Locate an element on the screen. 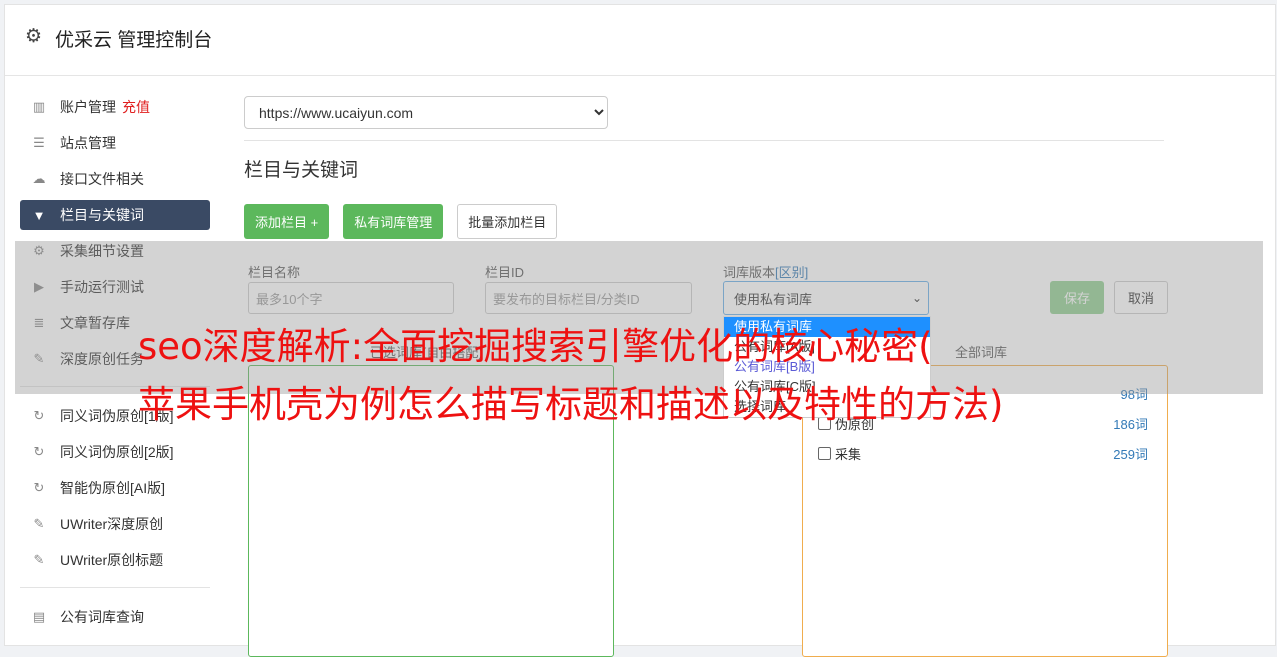 This screenshot has width=1277, height=657. gear-icon: ⚙ is located at coordinates (34, 36).